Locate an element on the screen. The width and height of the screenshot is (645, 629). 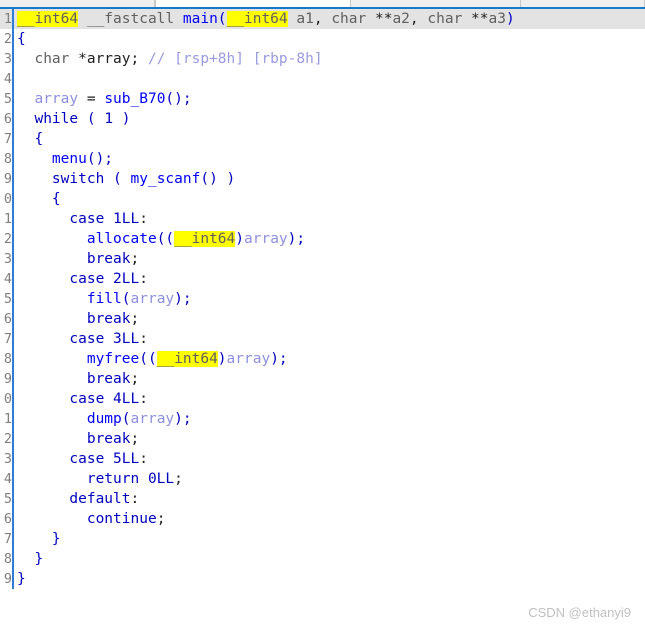
code-line: 8 } is located at coordinates (322, 559).